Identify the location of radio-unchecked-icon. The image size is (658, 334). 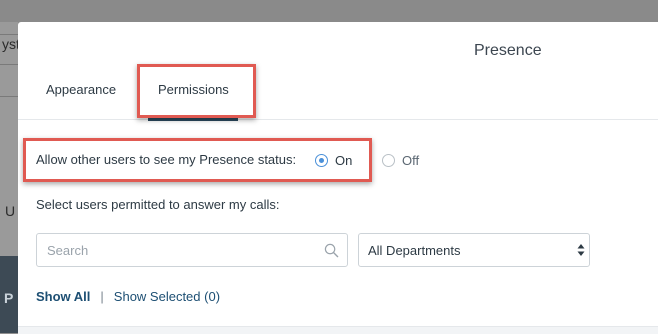
(388, 160).